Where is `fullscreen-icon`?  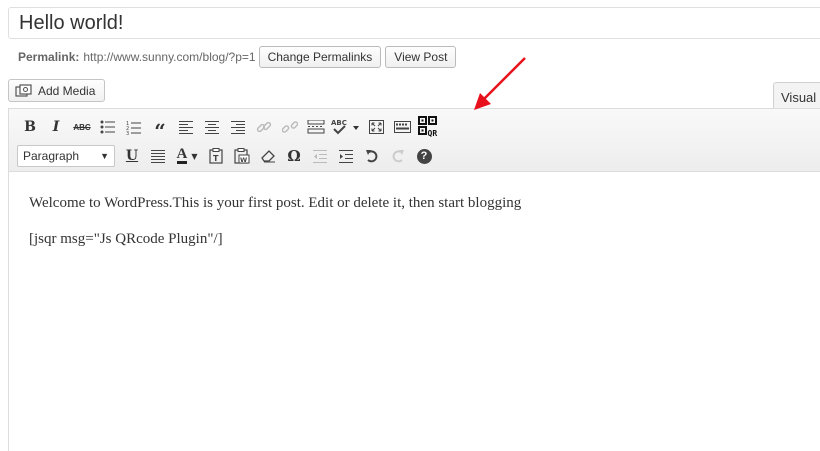 fullscreen-icon is located at coordinates (376, 127).